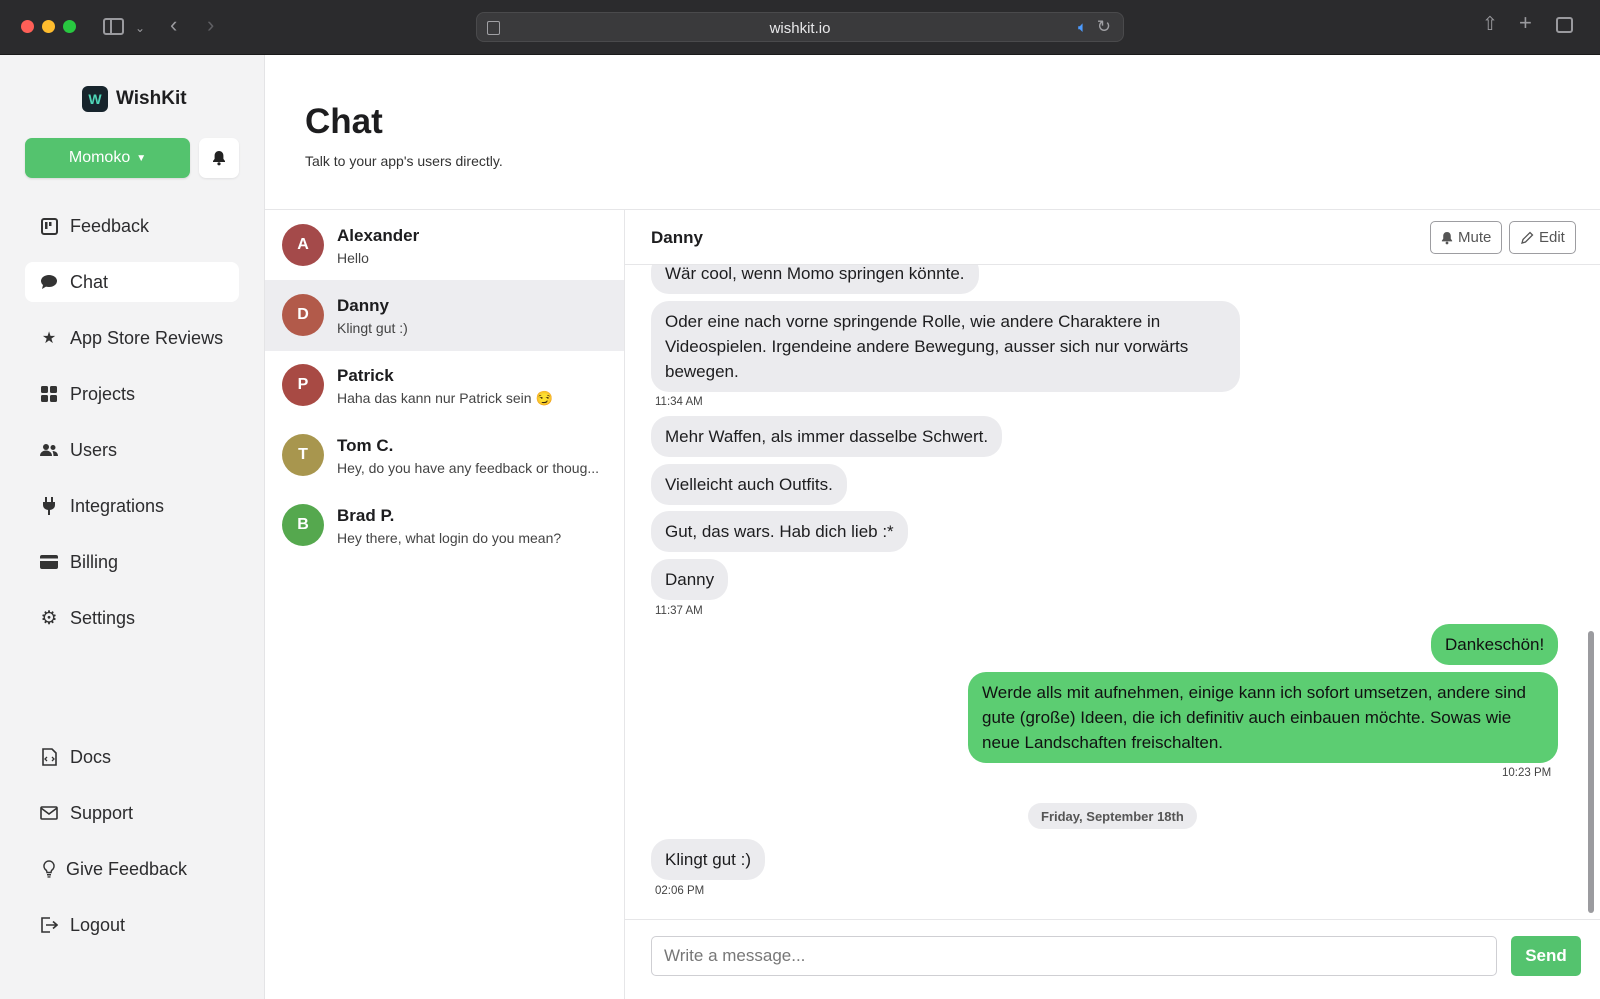 The image size is (1600, 999). I want to click on browser-toolbar: ⌄ ‹ › wishkit.io 🔈︎ ↻ ⇧ +, so click(800, 27).